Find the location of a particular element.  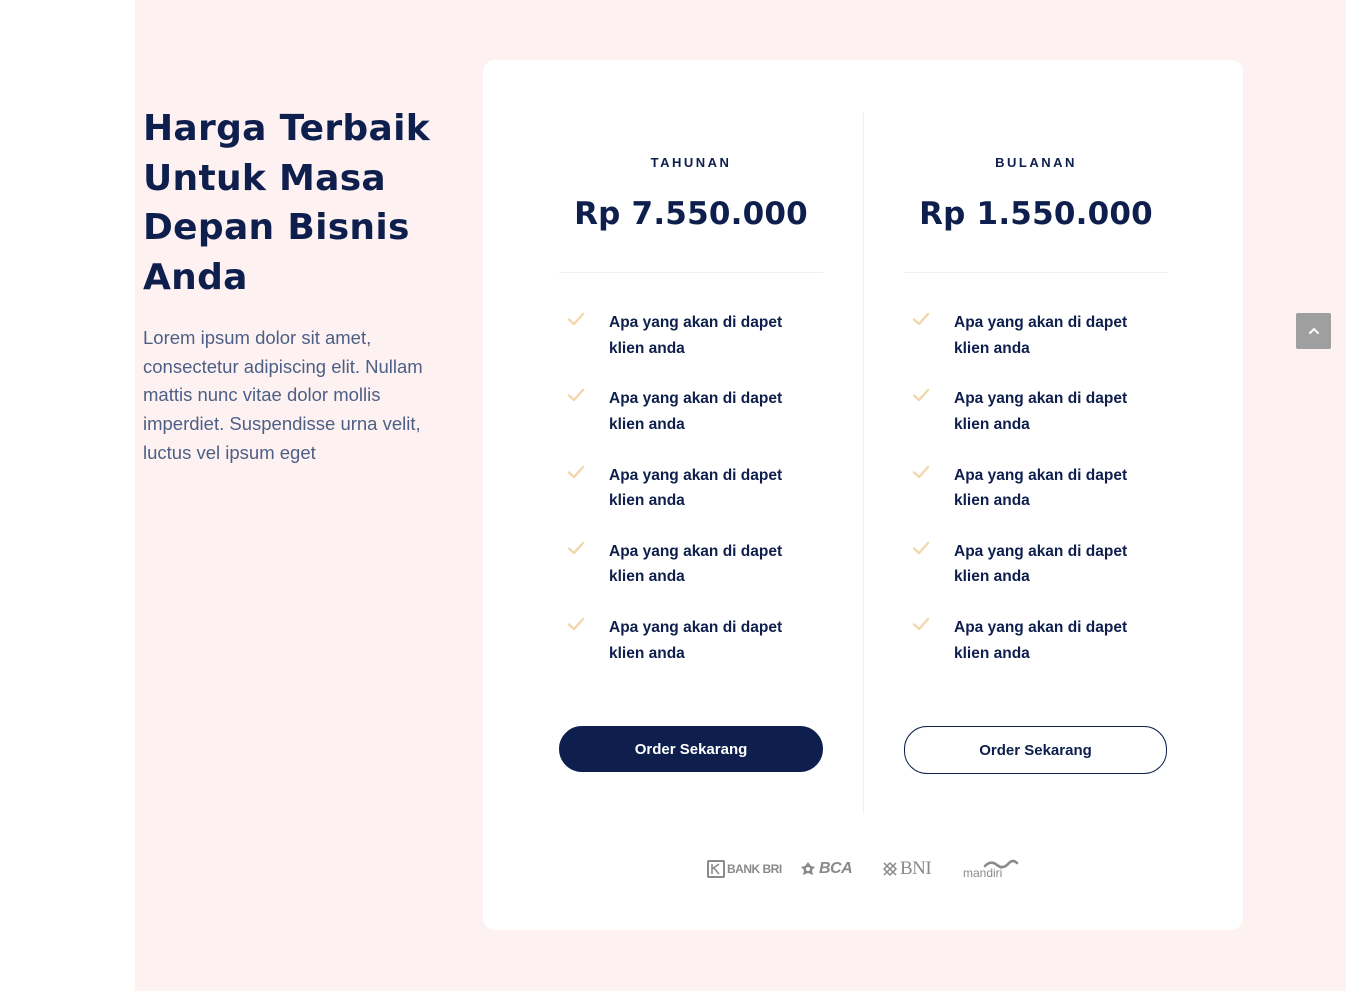

bank-bri-name: BANK BRI is located at coordinates (754, 869).